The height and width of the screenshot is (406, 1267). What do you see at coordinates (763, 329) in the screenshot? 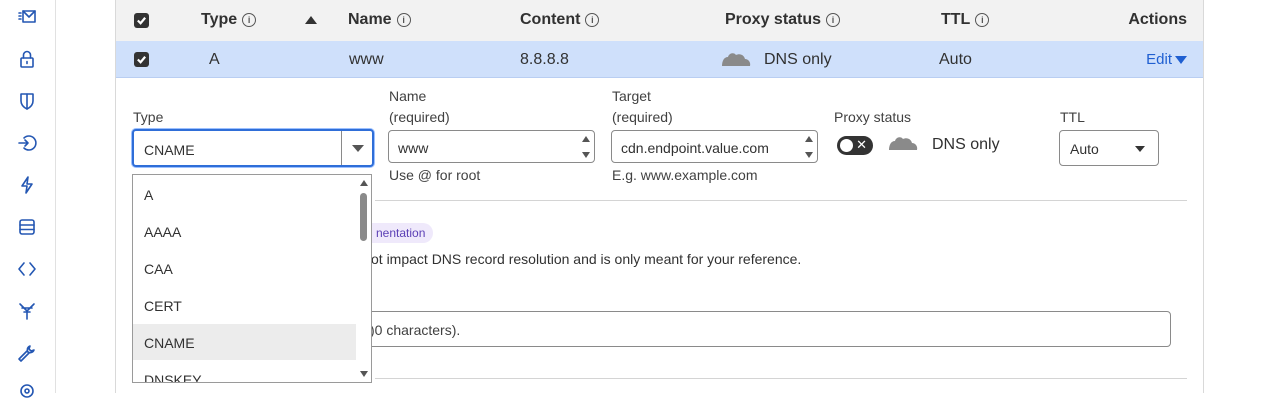
I see `comment-input: )0 characters).` at bounding box center [763, 329].